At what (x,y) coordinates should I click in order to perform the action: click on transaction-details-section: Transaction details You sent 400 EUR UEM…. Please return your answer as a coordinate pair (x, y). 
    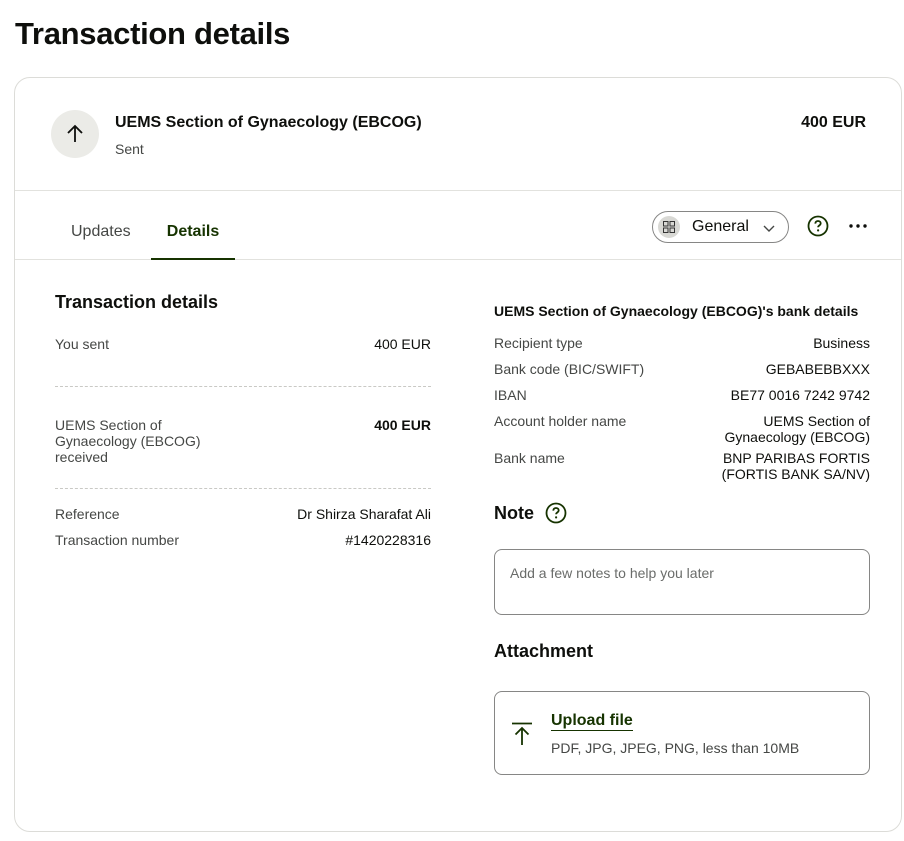
    Looking at the image, I should click on (243, 420).